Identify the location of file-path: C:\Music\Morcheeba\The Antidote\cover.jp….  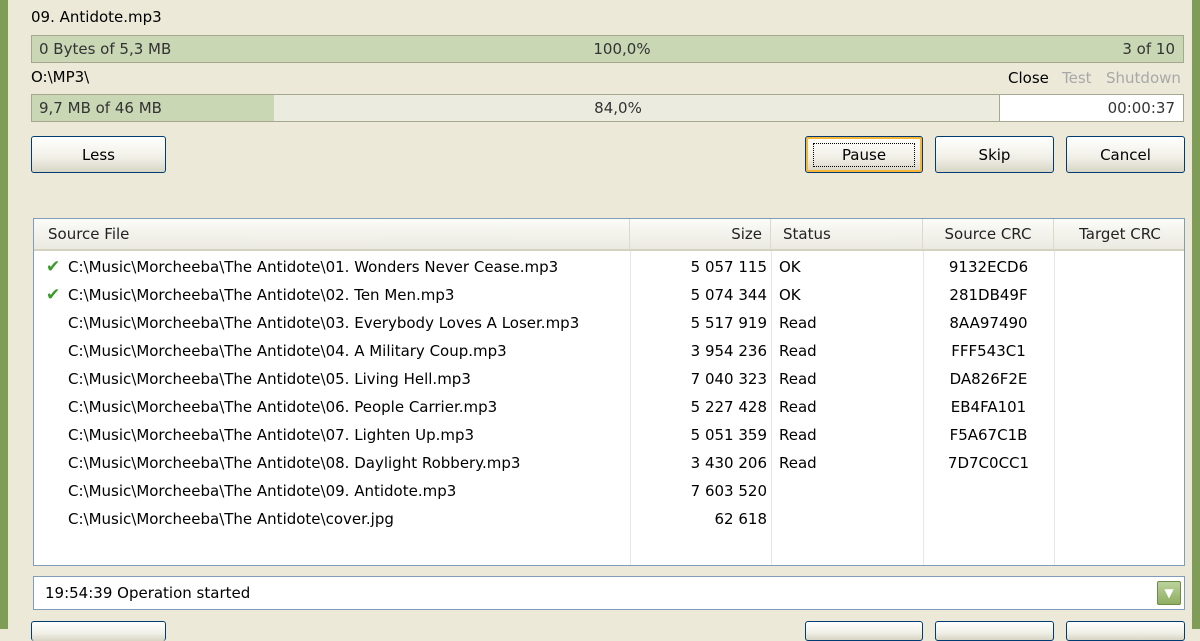
(231, 519).